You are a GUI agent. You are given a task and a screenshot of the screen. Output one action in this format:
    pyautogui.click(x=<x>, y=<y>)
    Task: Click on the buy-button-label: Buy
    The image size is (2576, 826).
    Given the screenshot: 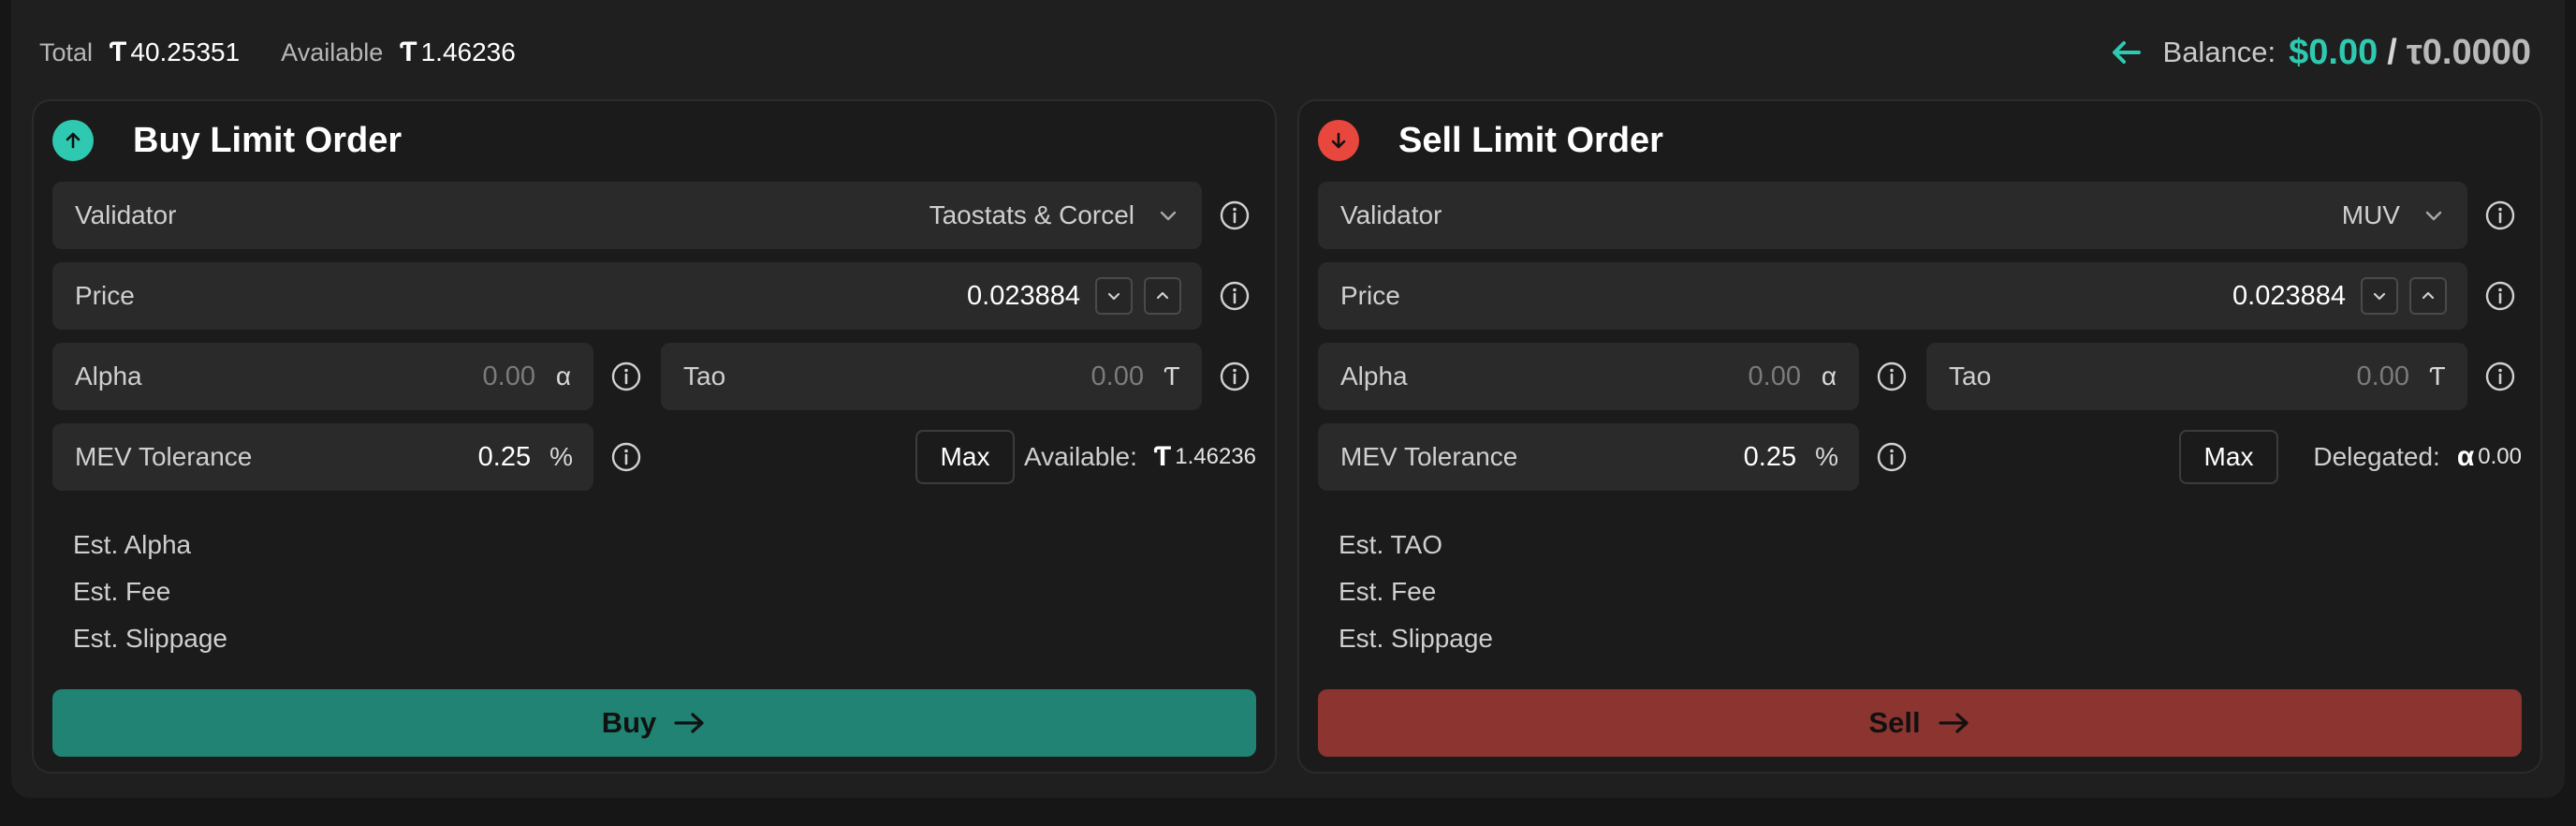 What is the action you would take?
    pyautogui.click(x=629, y=722)
    